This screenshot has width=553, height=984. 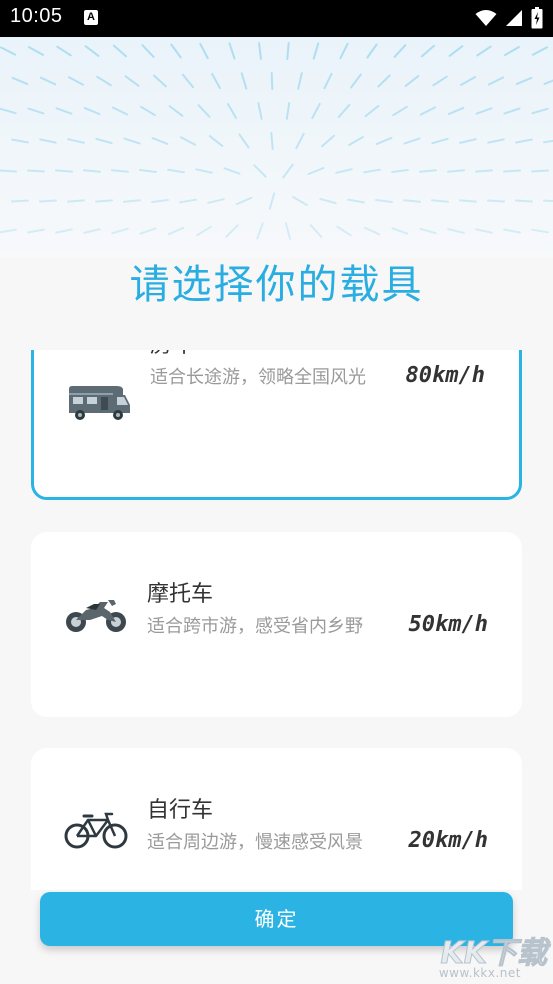 I want to click on vehicle-speed: 50km/h, so click(x=448, y=624).